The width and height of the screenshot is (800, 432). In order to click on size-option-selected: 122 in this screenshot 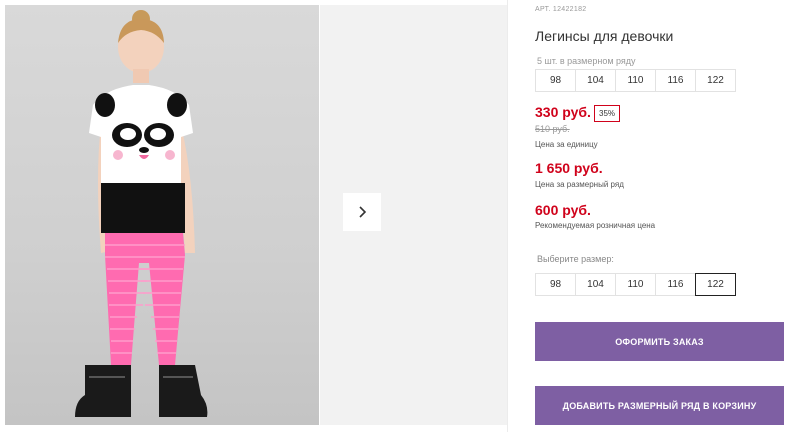, I will do `click(715, 284)`.